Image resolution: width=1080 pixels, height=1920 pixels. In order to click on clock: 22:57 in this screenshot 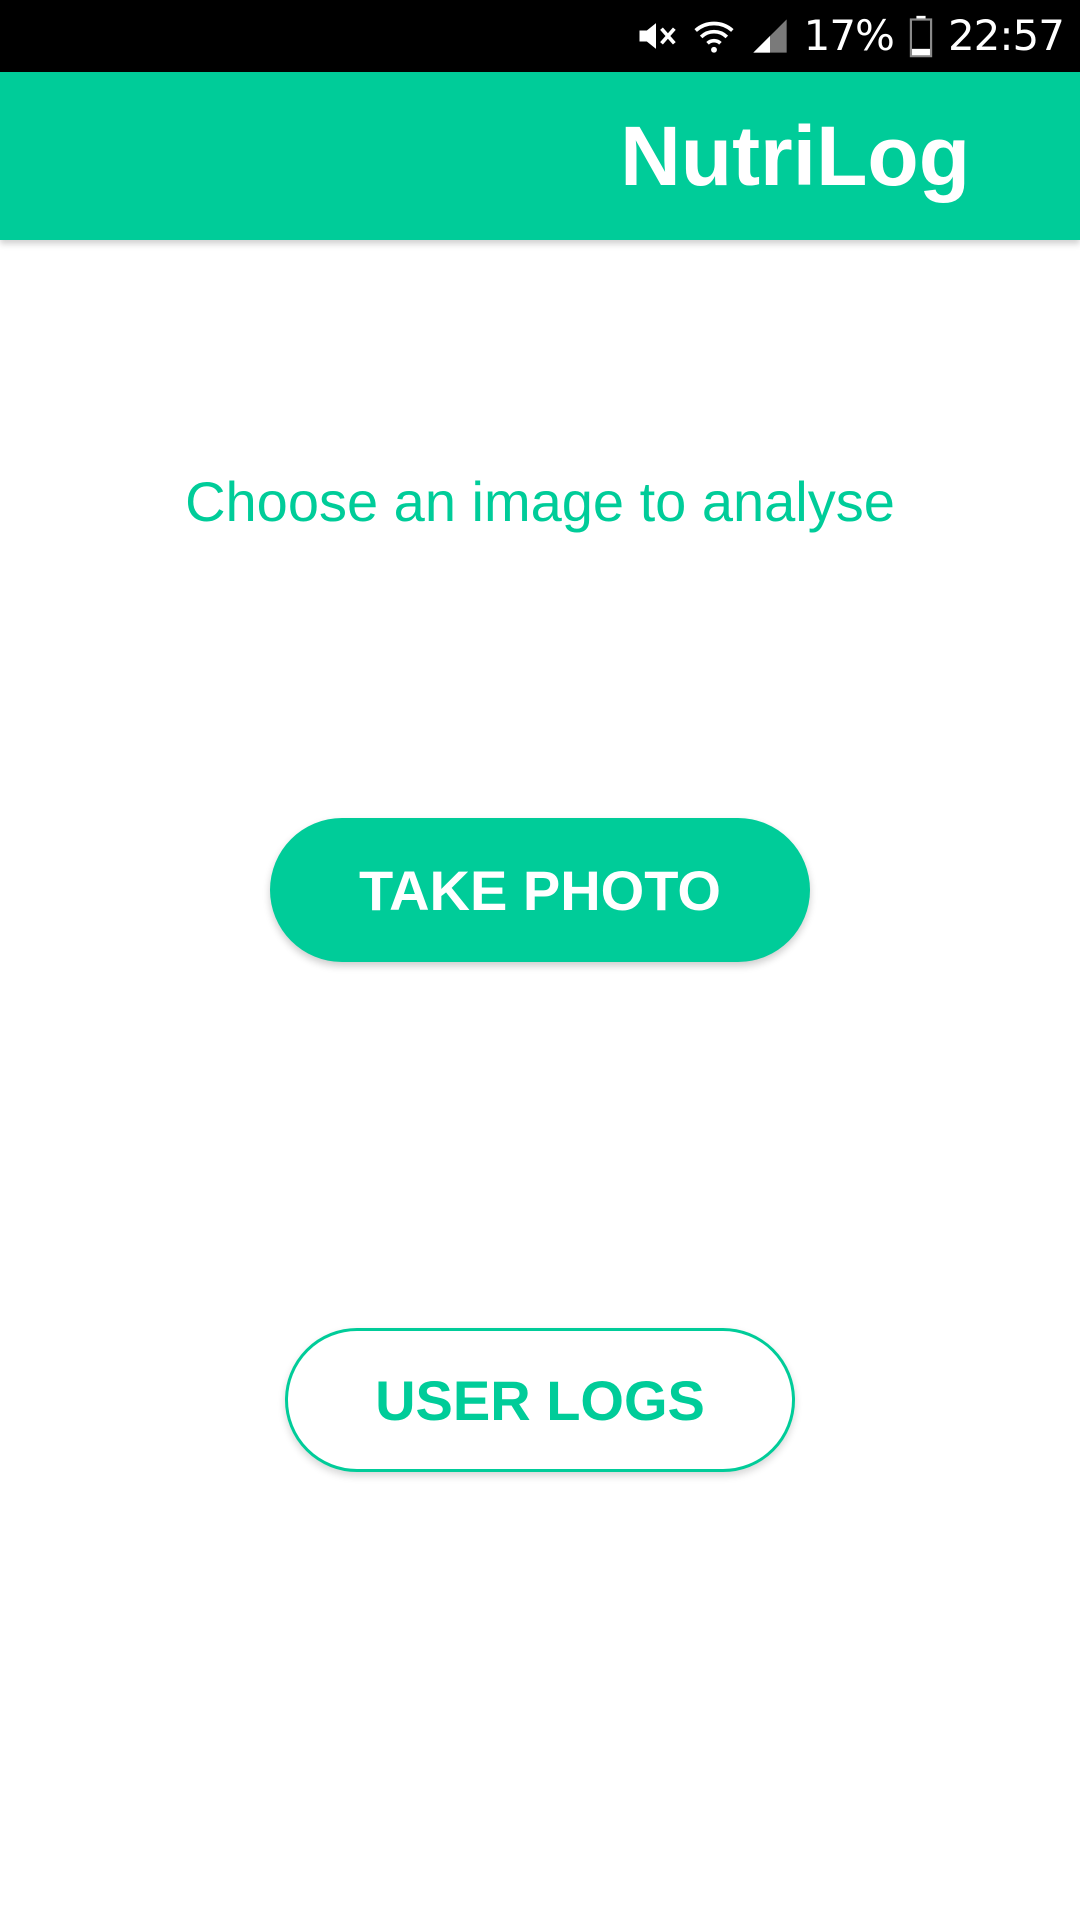, I will do `click(1006, 35)`.